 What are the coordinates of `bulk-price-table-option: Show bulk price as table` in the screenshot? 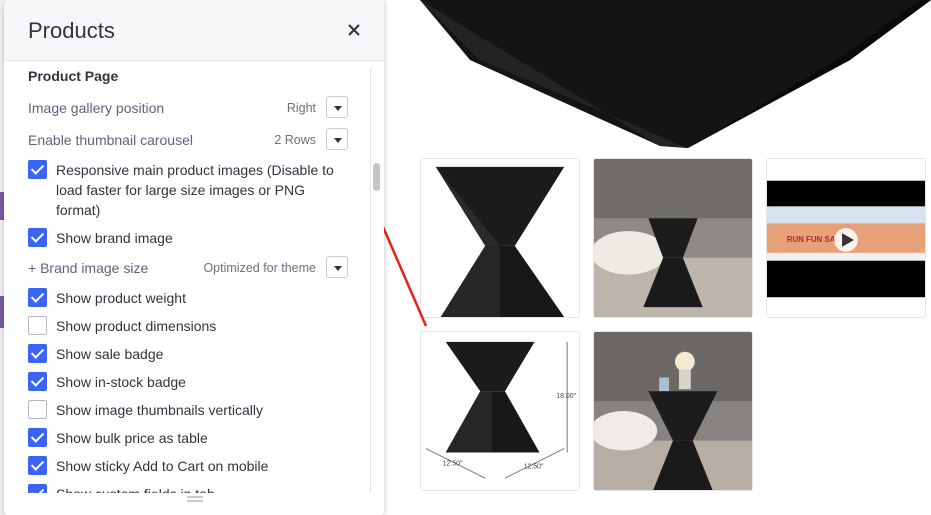 It's located at (188, 438).